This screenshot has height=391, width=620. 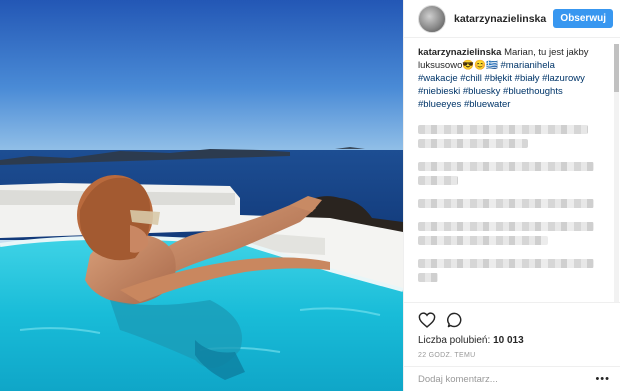 I want to click on hashtag-link: #błękit, so click(x=498, y=78).